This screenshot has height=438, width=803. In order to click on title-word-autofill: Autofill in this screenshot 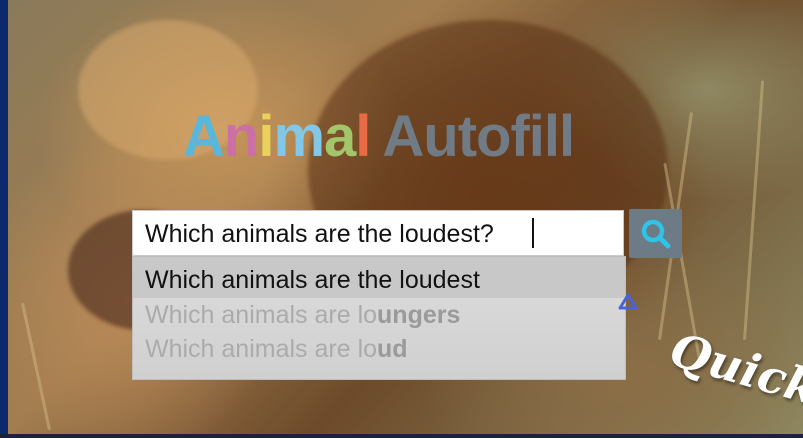, I will do `click(478, 136)`.